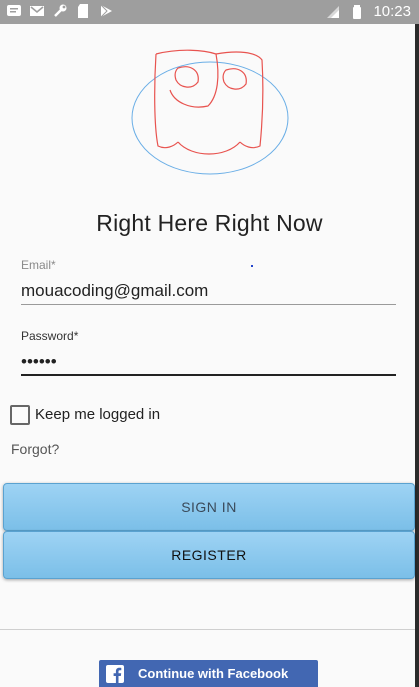  I want to click on facebook-login-button: Continue with Facebook, so click(208, 673).